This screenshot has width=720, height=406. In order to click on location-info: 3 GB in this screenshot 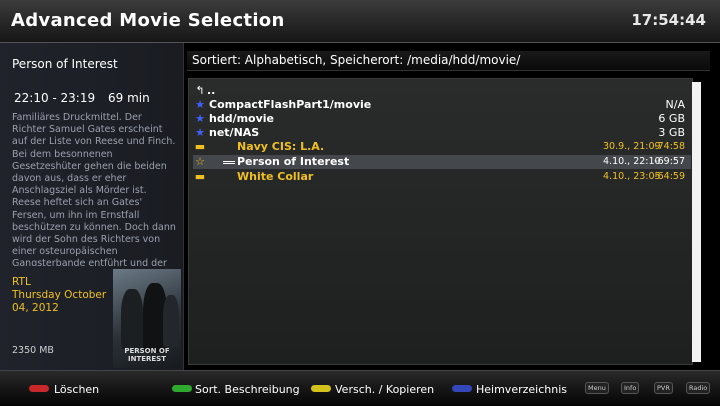, I will do `click(671, 132)`.